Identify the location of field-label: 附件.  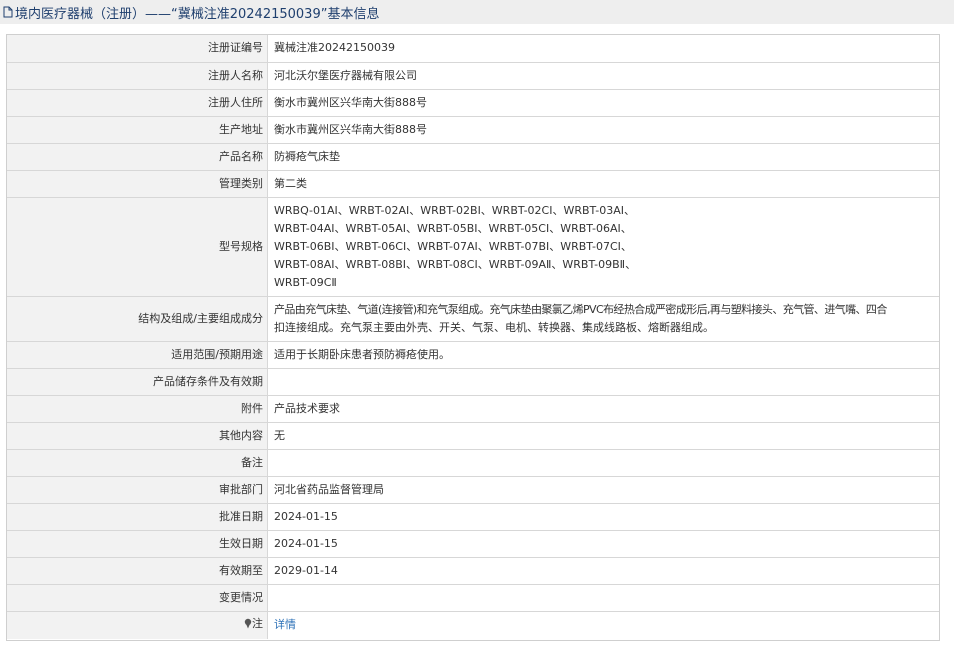
(137, 409).